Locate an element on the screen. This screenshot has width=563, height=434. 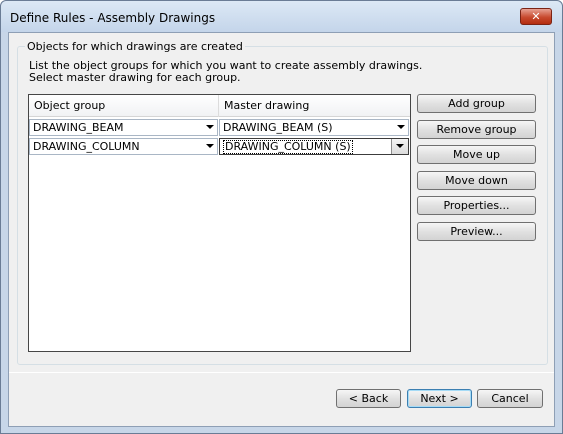
object-group-combobox: DRAWING_BEAM is located at coordinates (123, 127).